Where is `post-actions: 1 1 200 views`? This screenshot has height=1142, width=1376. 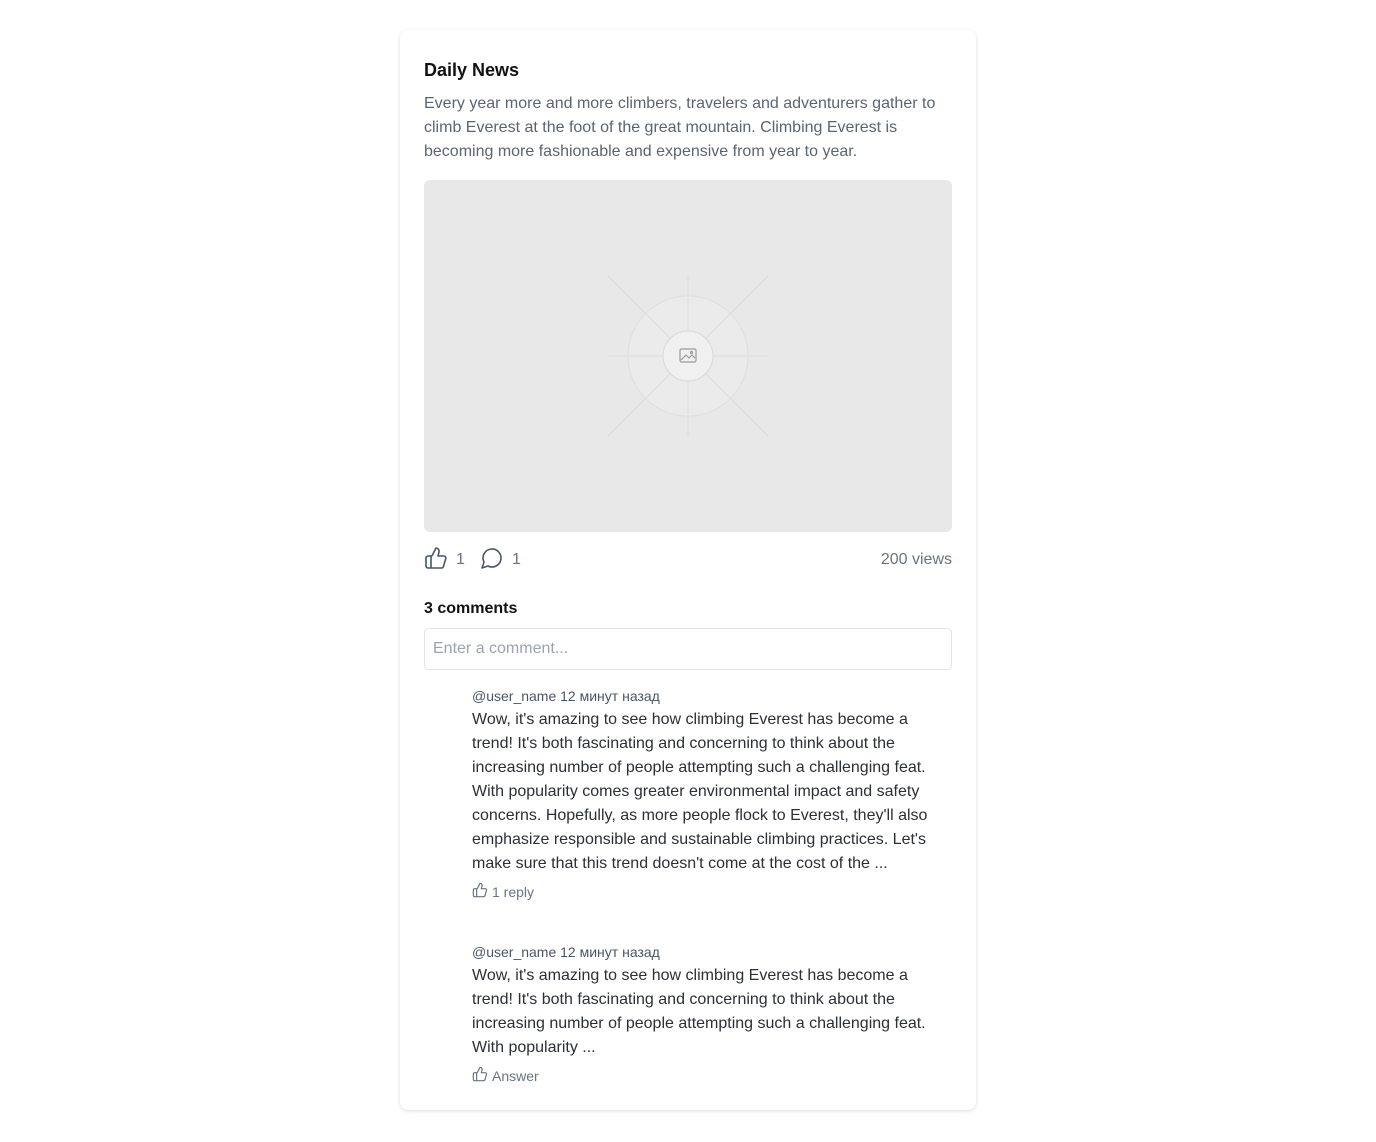
post-actions: 1 1 200 views is located at coordinates (688, 560).